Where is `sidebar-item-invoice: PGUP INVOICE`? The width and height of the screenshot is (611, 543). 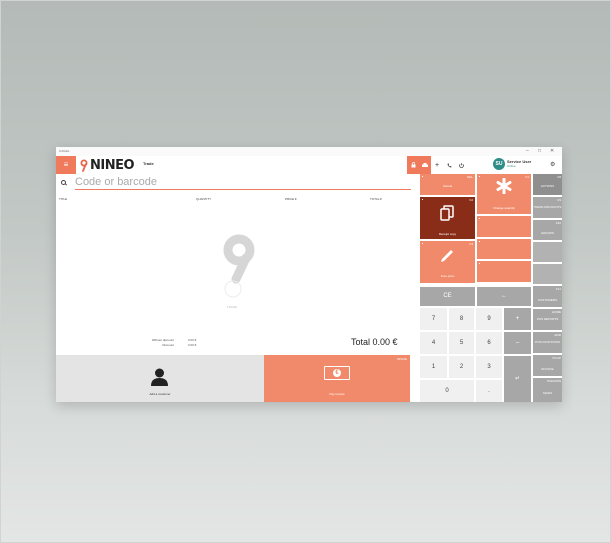 sidebar-item-invoice: PGUP INVOICE is located at coordinates (547, 365).